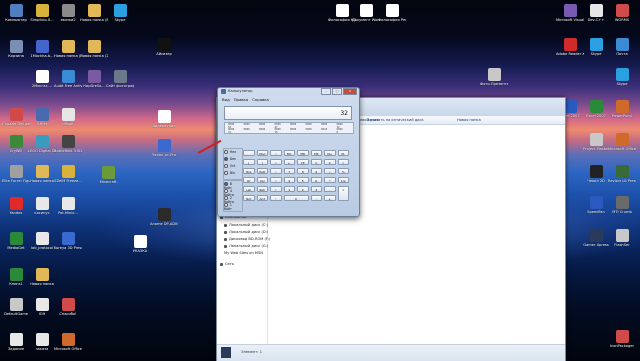 The image size is (640, 361). Describe the element at coordinates (241, 99) in the screenshot. I see `menu-edit: Правка` at that location.